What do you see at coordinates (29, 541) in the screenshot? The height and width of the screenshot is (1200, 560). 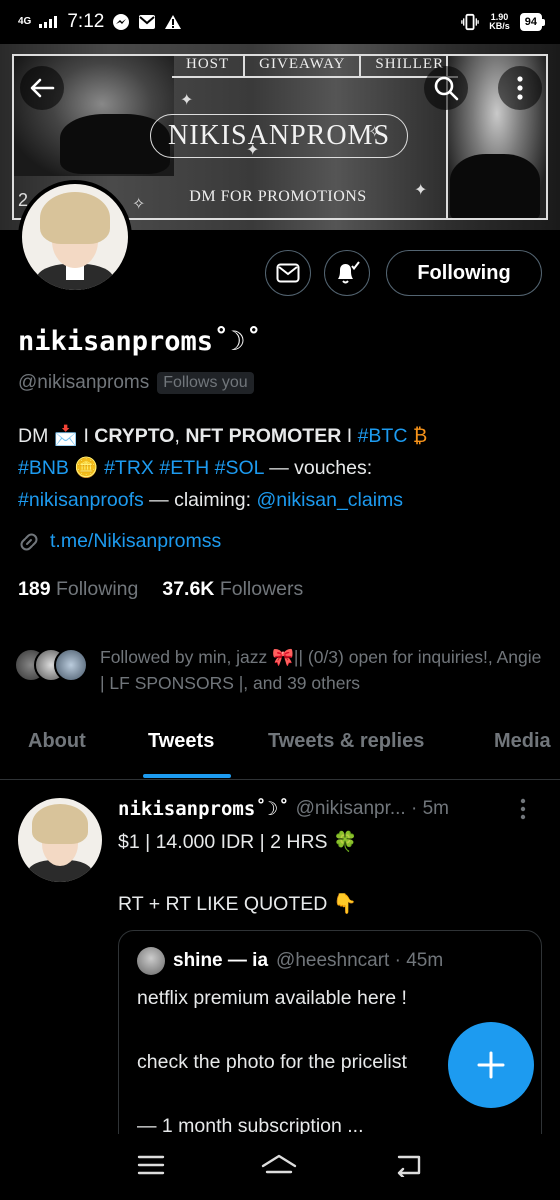 I see `link-icon` at bounding box center [29, 541].